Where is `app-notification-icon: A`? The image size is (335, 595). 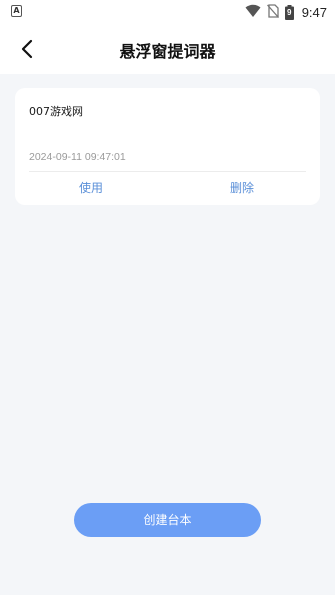
app-notification-icon: A is located at coordinates (16, 11).